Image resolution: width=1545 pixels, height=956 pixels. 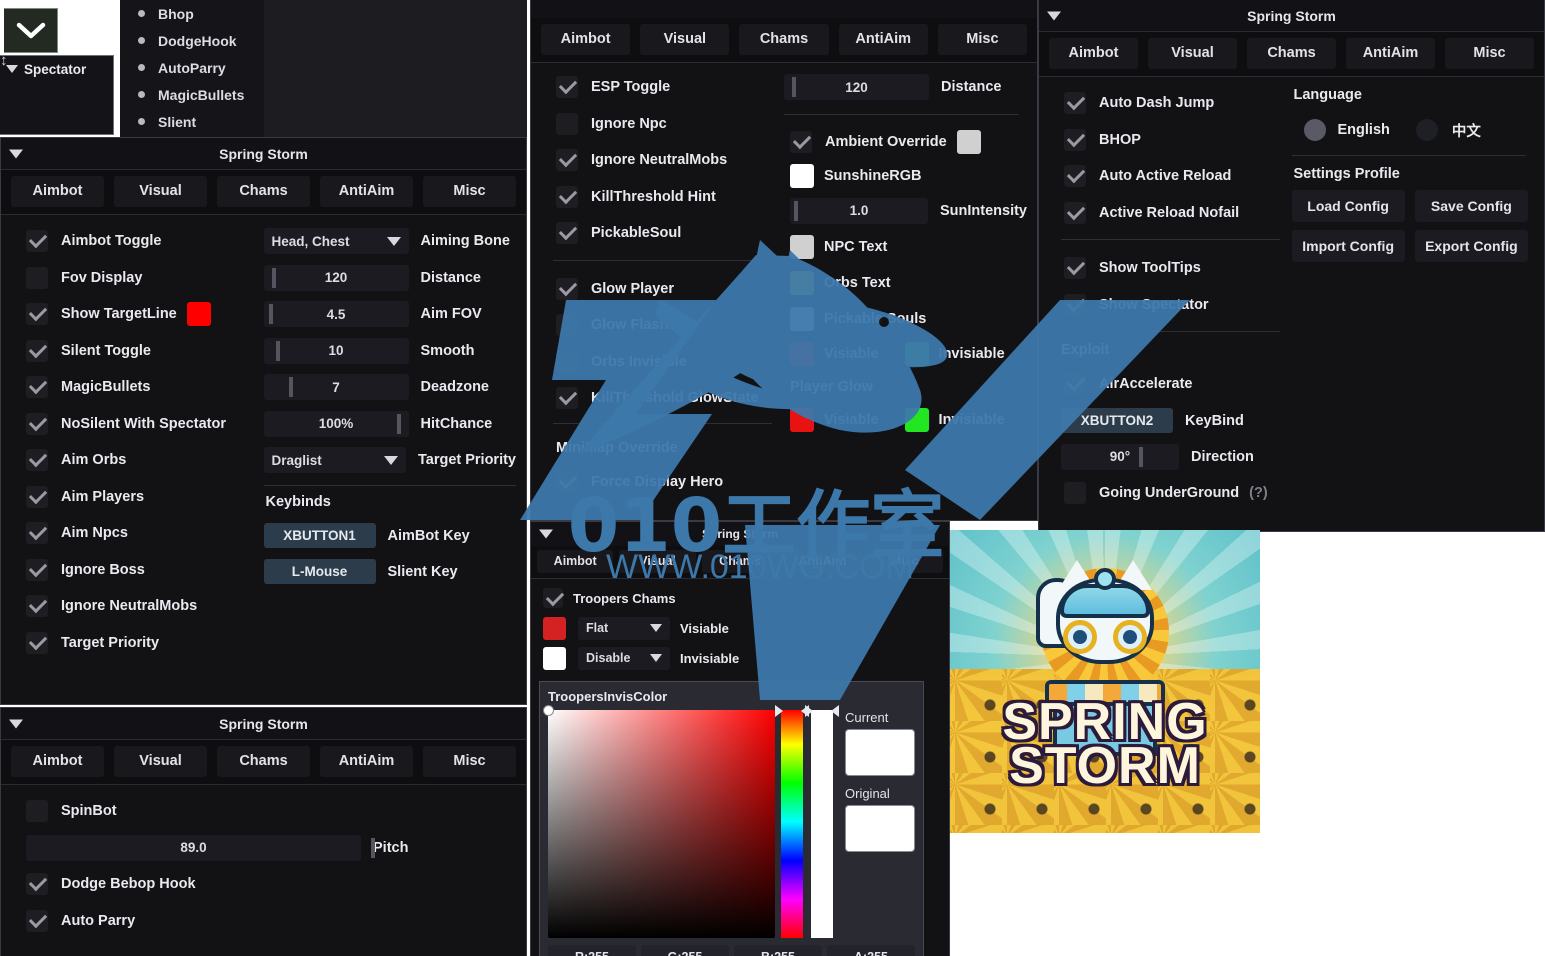 I want to click on option-going-underground: Going UnderGround (?), so click(x=1170, y=493).